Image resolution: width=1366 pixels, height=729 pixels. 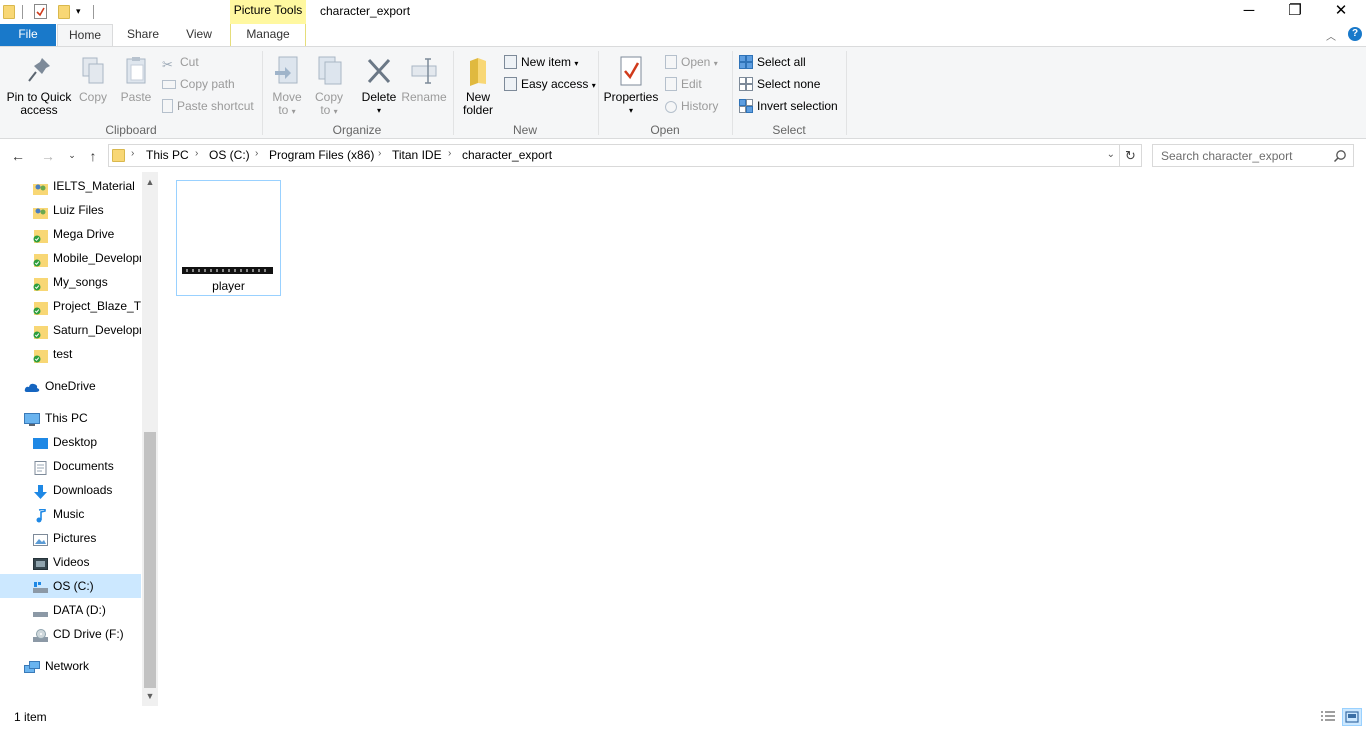 What do you see at coordinates (215, 106) in the screenshot?
I see `paste-shortcut-label: Paste shortcut` at bounding box center [215, 106].